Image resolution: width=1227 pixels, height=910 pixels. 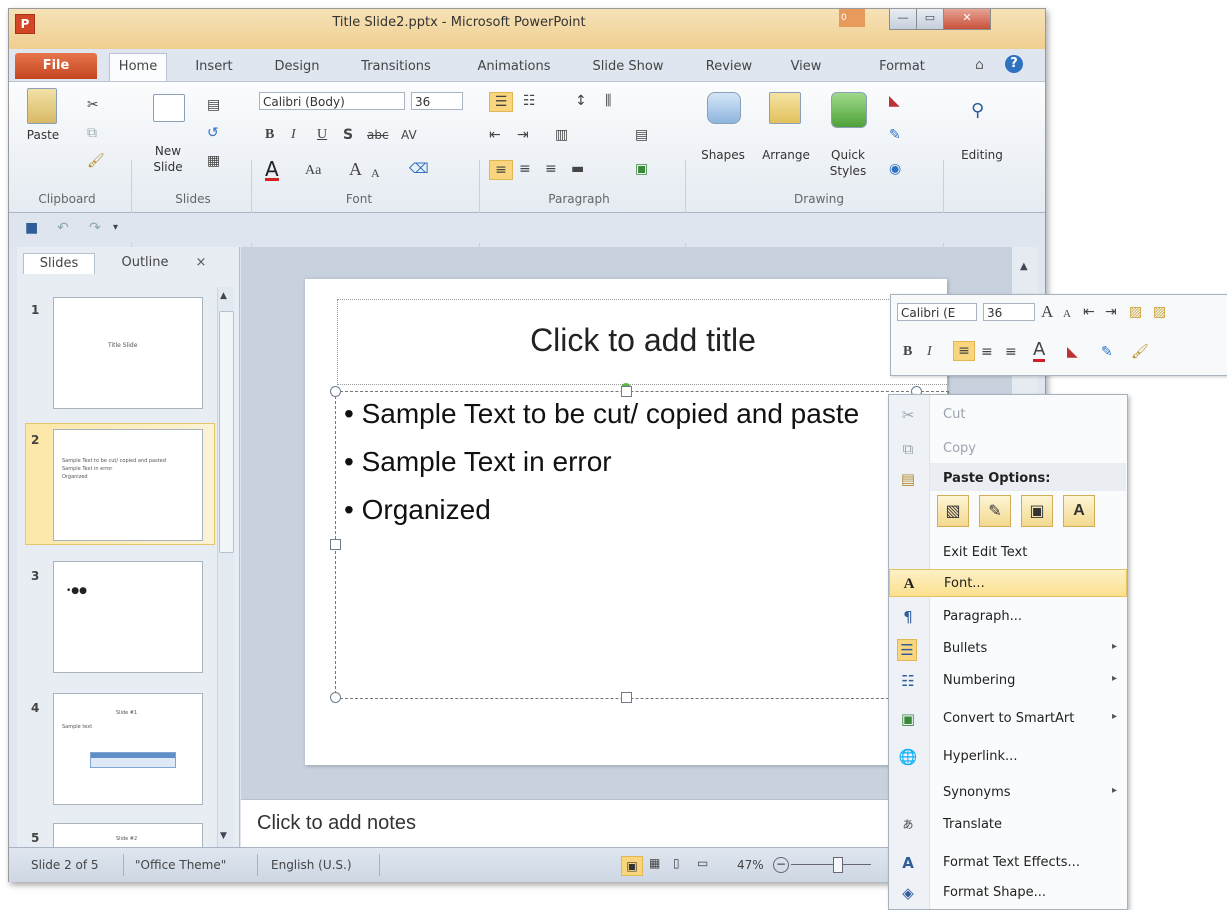 What do you see at coordinates (967, 19) in the screenshot?
I see `close-button: ✕` at bounding box center [967, 19].